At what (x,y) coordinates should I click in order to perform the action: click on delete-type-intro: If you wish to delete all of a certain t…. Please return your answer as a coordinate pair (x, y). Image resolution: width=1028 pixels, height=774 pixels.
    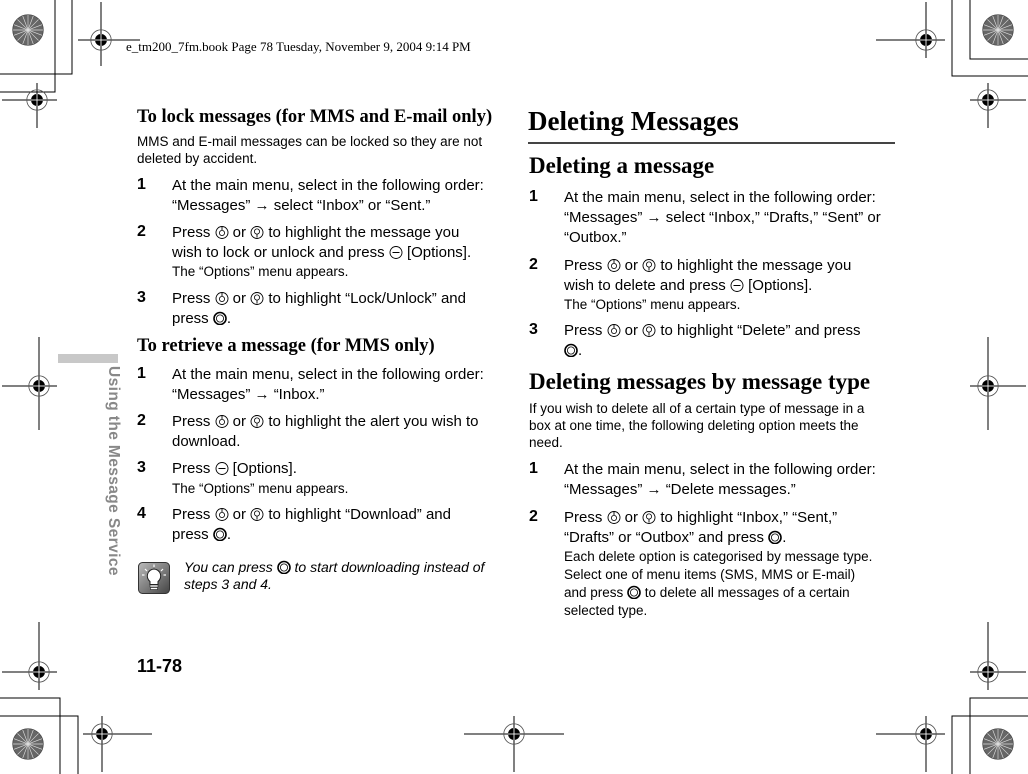
    Looking at the image, I should click on (697, 425).